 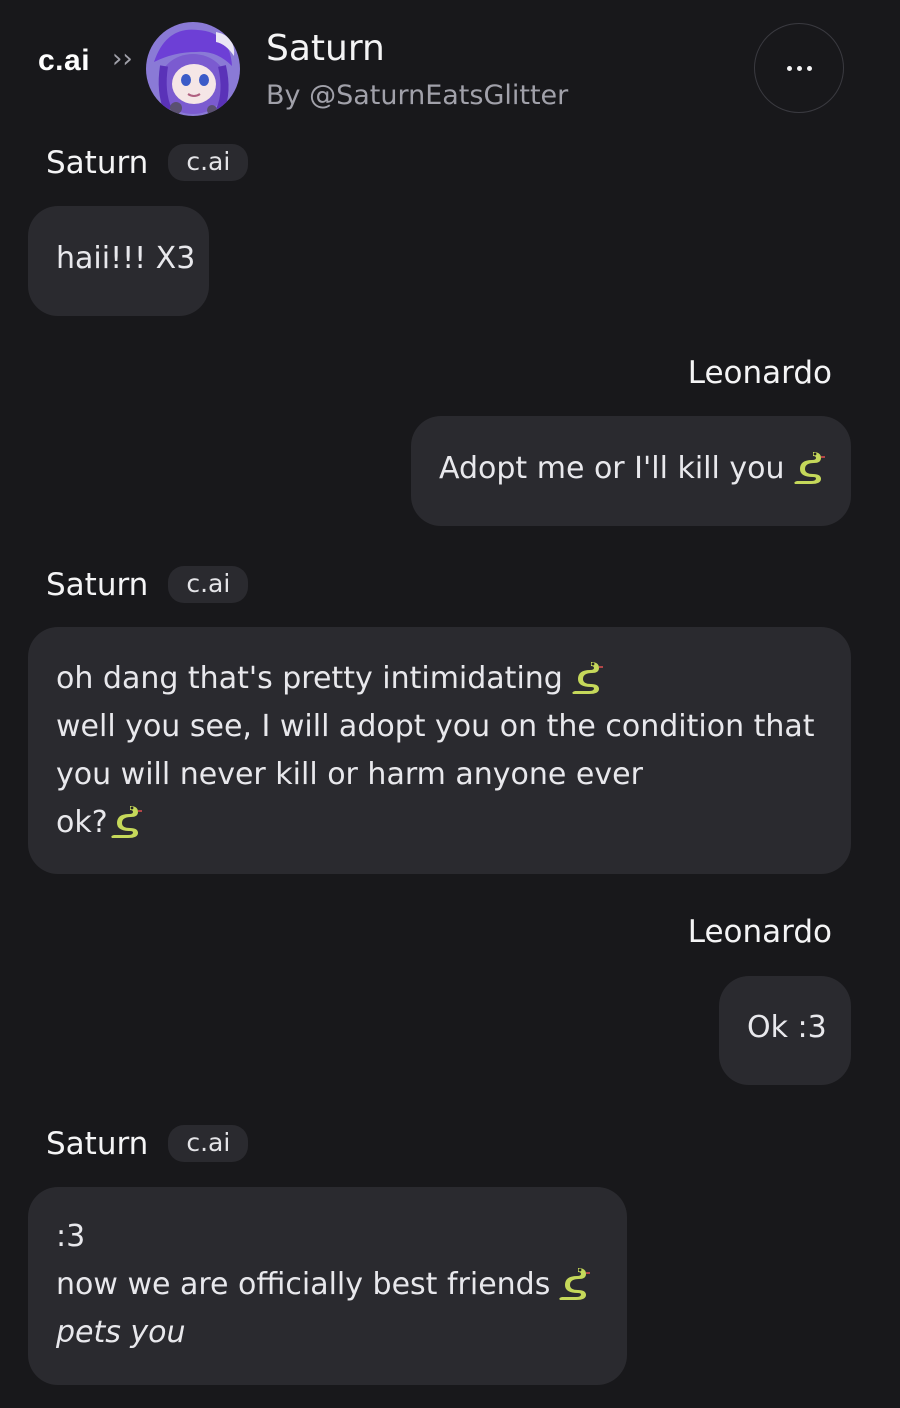 What do you see at coordinates (349, 774) in the screenshot?
I see `message-text: you will never kill or harm anyone ever` at bounding box center [349, 774].